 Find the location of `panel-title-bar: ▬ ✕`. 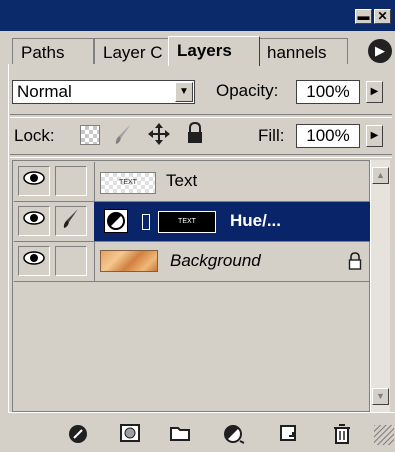

panel-title-bar: ▬ ✕ is located at coordinates (197, 15).